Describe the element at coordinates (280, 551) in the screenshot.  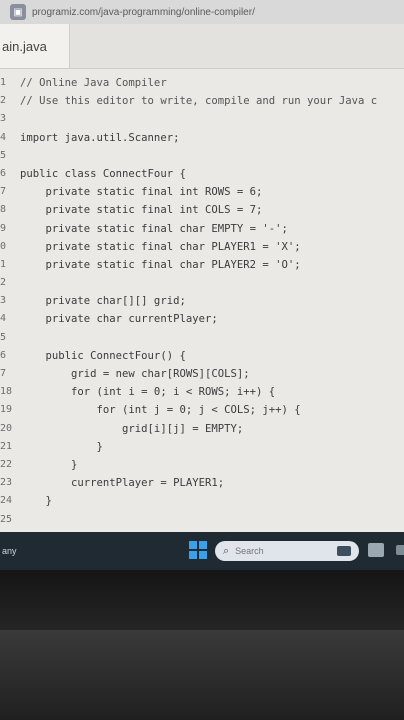
I see `taskbar-search-input` at that location.